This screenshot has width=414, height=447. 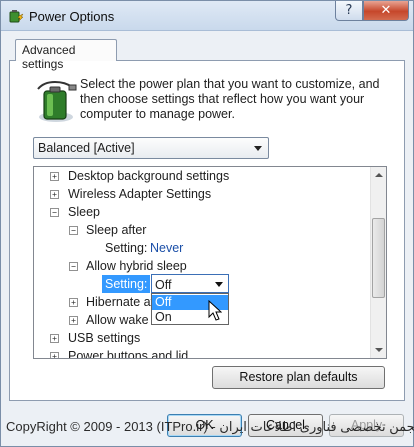 I want to click on arrow-up-icon, so click(x=378, y=175).